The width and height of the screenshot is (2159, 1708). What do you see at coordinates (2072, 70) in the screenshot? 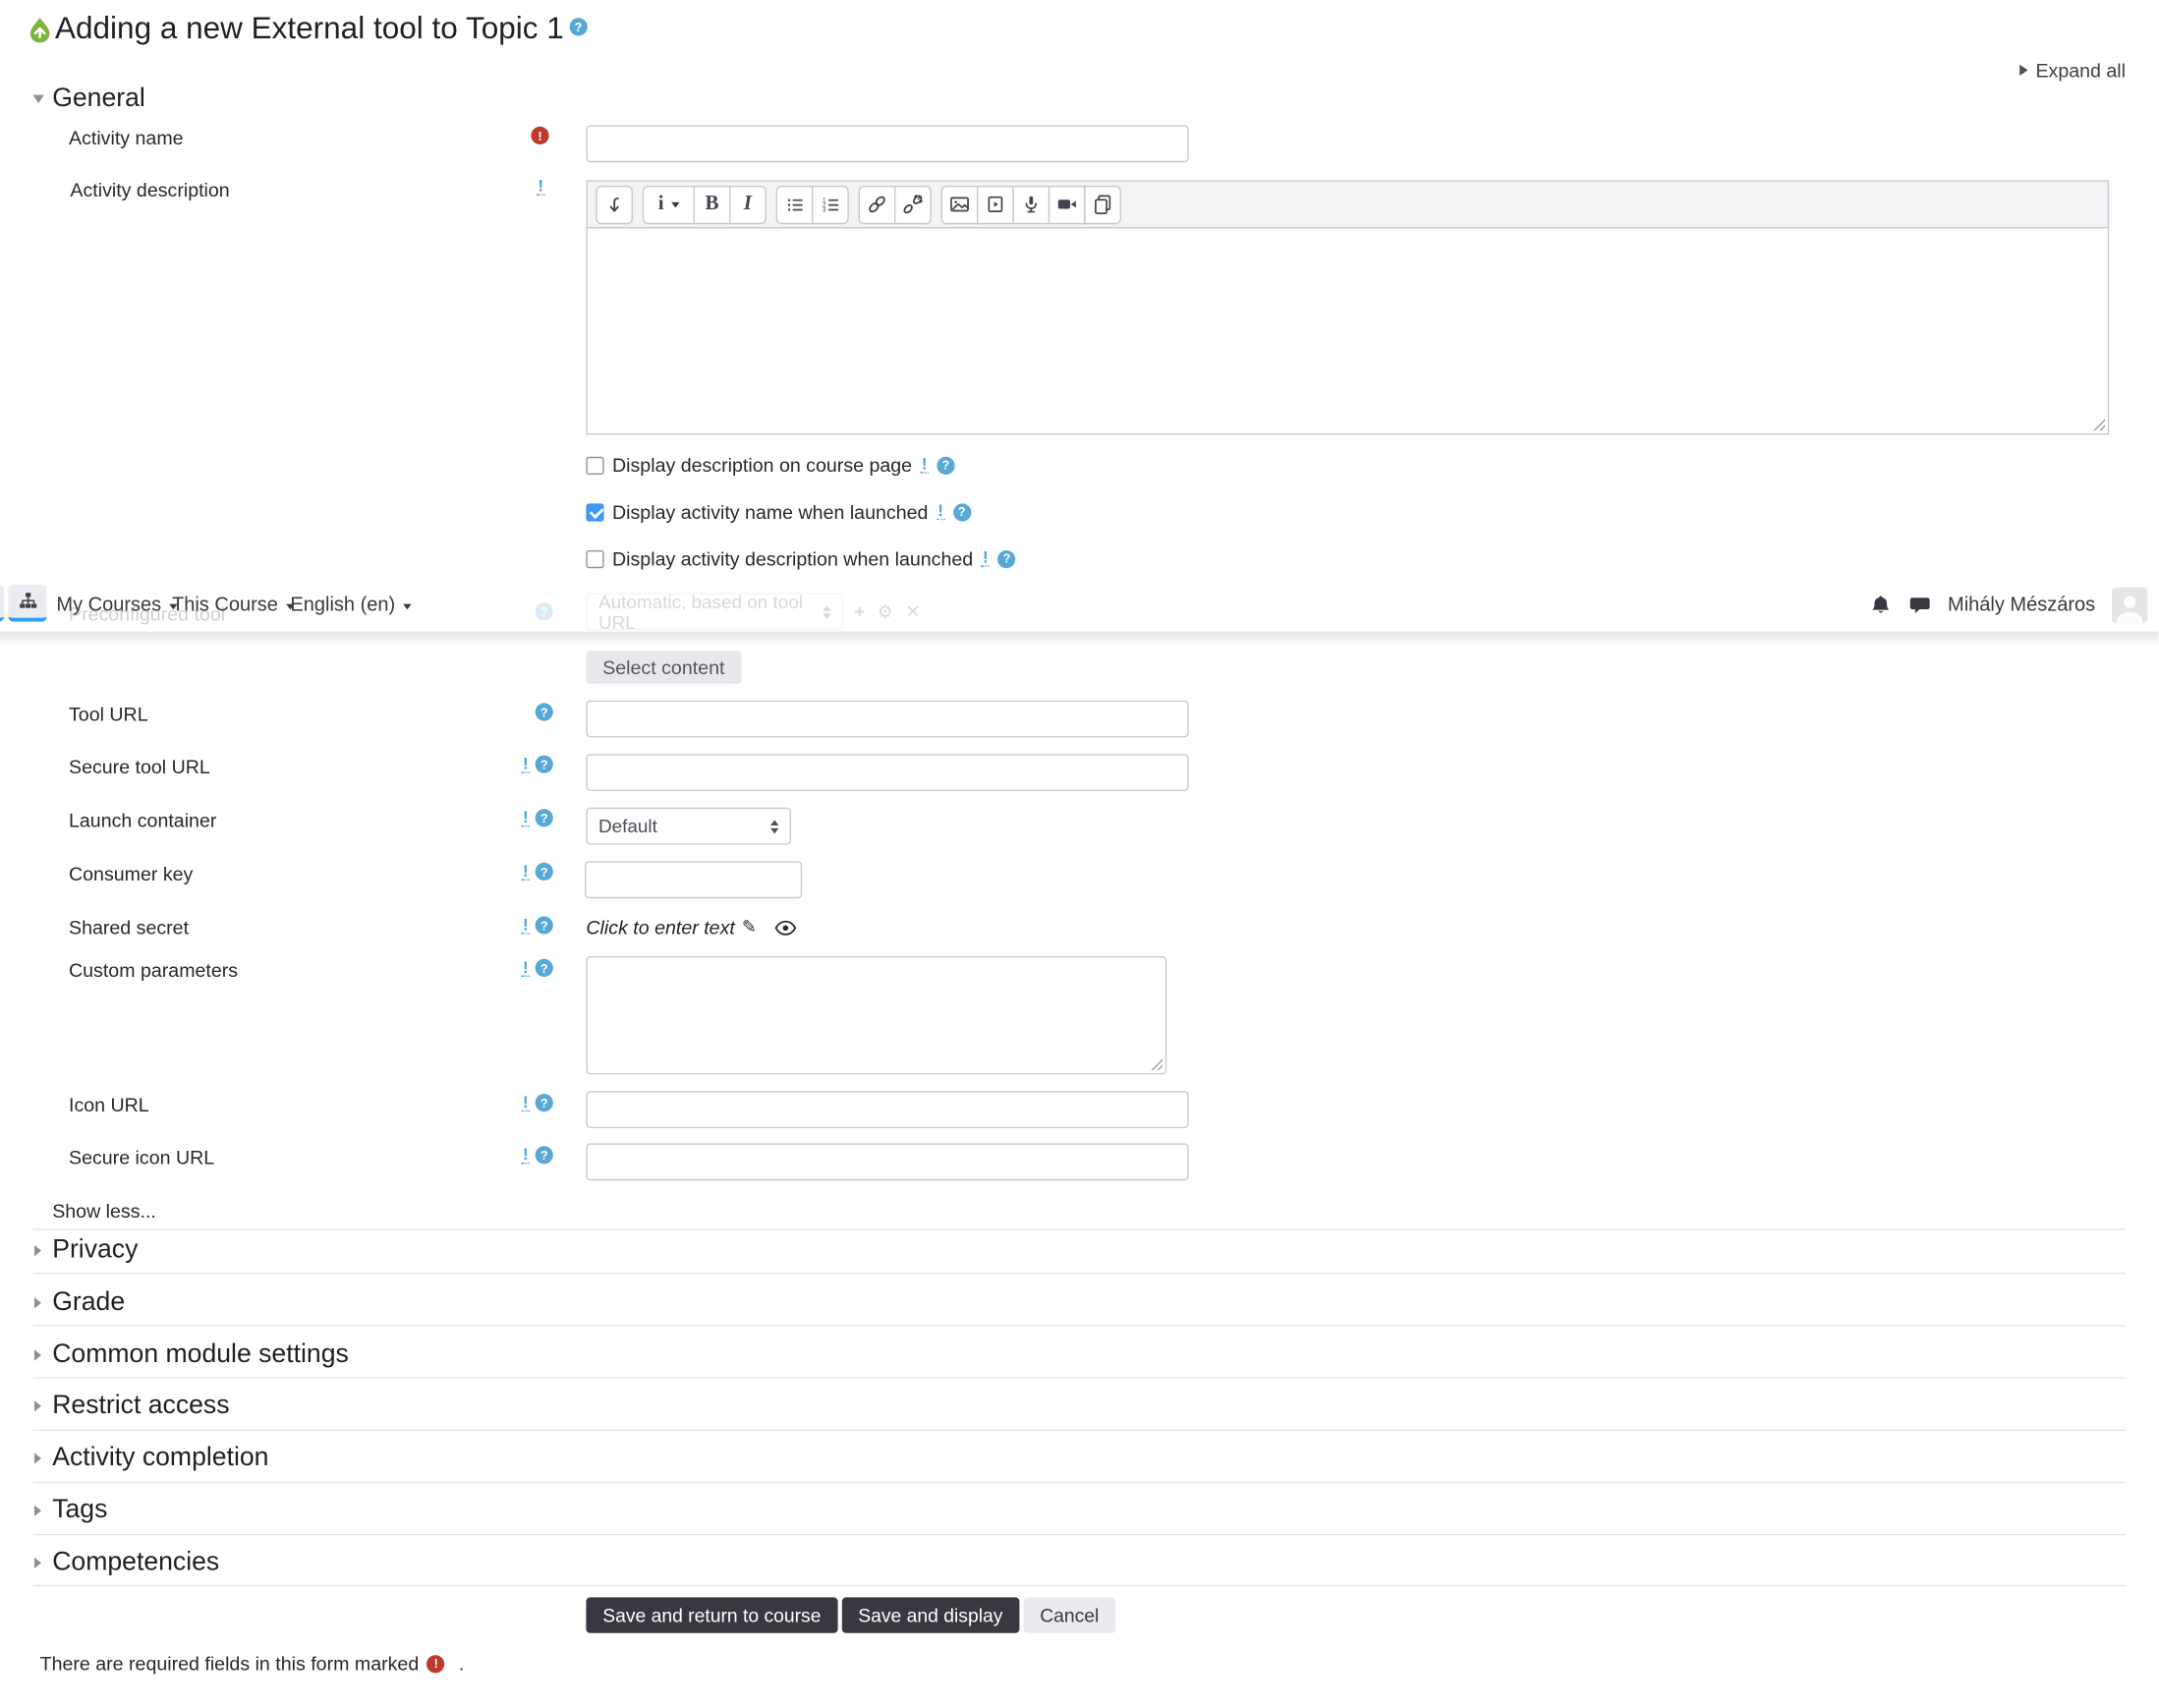
I see `expand-all-link: Expand all` at bounding box center [2072, 70].